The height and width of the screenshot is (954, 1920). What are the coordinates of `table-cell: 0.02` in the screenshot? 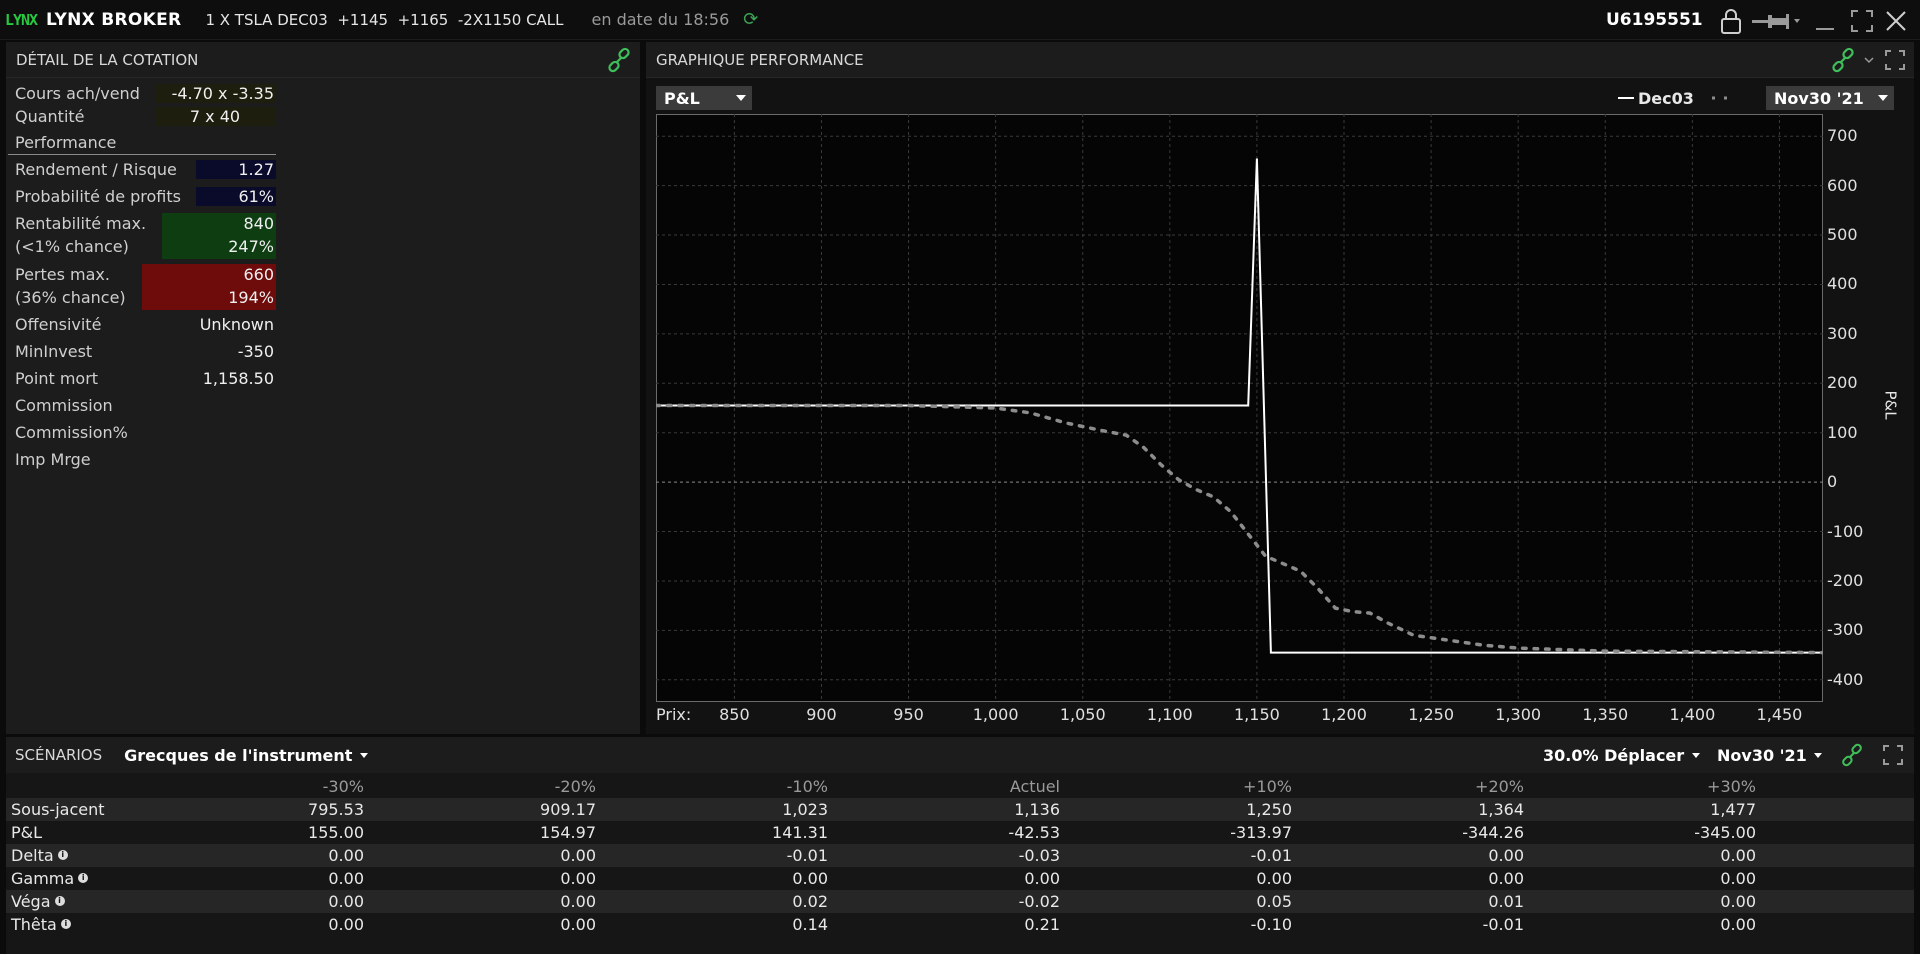 It's located at (810, 901).